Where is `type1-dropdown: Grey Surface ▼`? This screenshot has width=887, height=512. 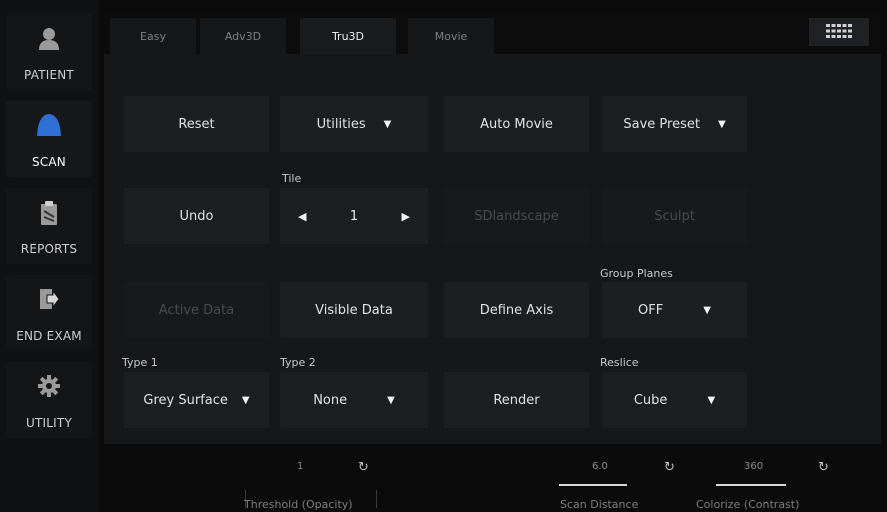 type1-dropdown: Grey Surface ▼ is located at coordinates (196, 400).